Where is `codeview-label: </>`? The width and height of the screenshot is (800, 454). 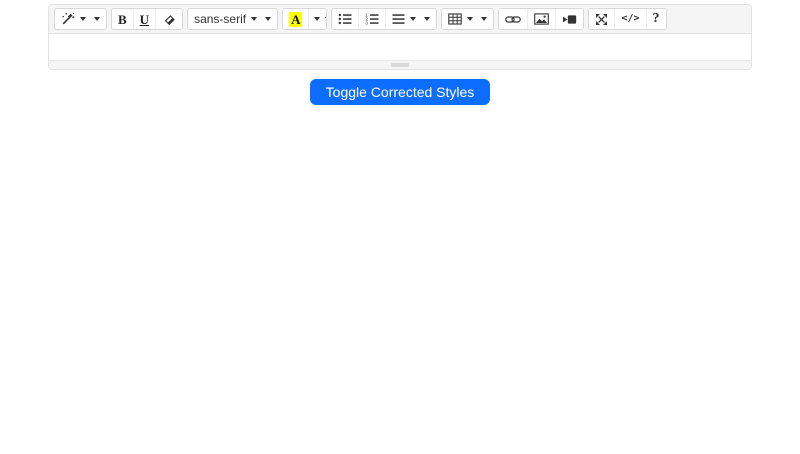
codeview-label: </> is located at coordinates (630, 18).